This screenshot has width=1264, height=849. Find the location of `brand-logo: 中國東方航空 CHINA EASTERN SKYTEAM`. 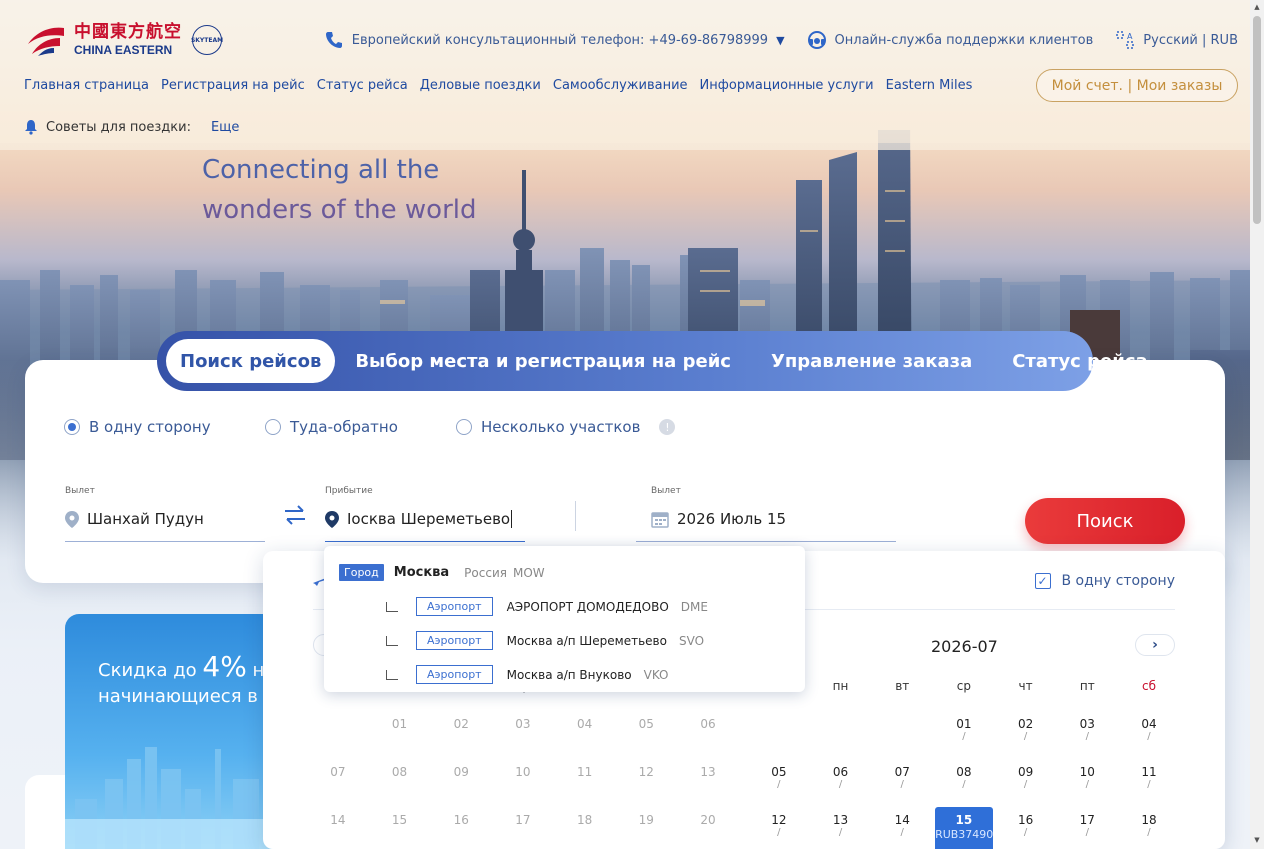

brand-logo: 中國東方航空 CHINA EASTERN SKYTEAM is located at coordinates (123, 40).